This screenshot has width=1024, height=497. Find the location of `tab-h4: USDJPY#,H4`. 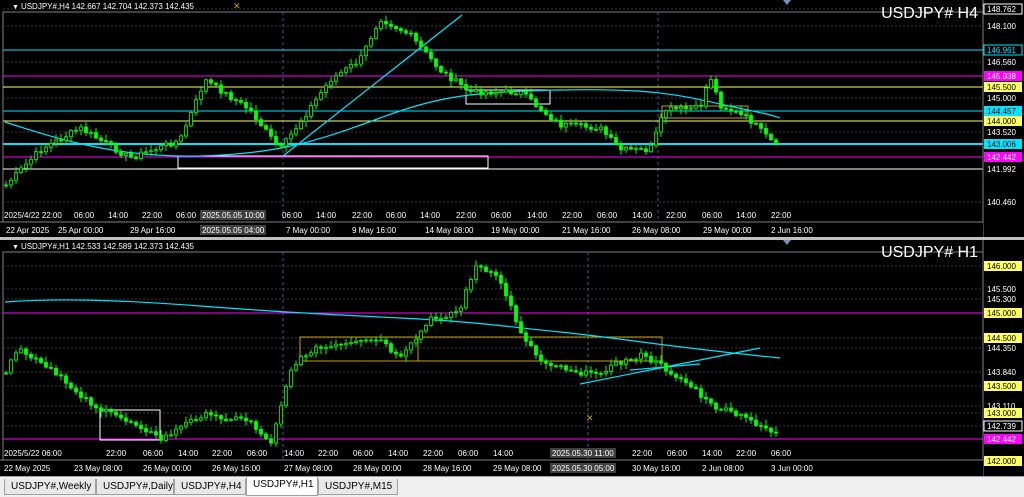

tab-h4: USDJPY#,H4 is located at coordinates (210, 487).